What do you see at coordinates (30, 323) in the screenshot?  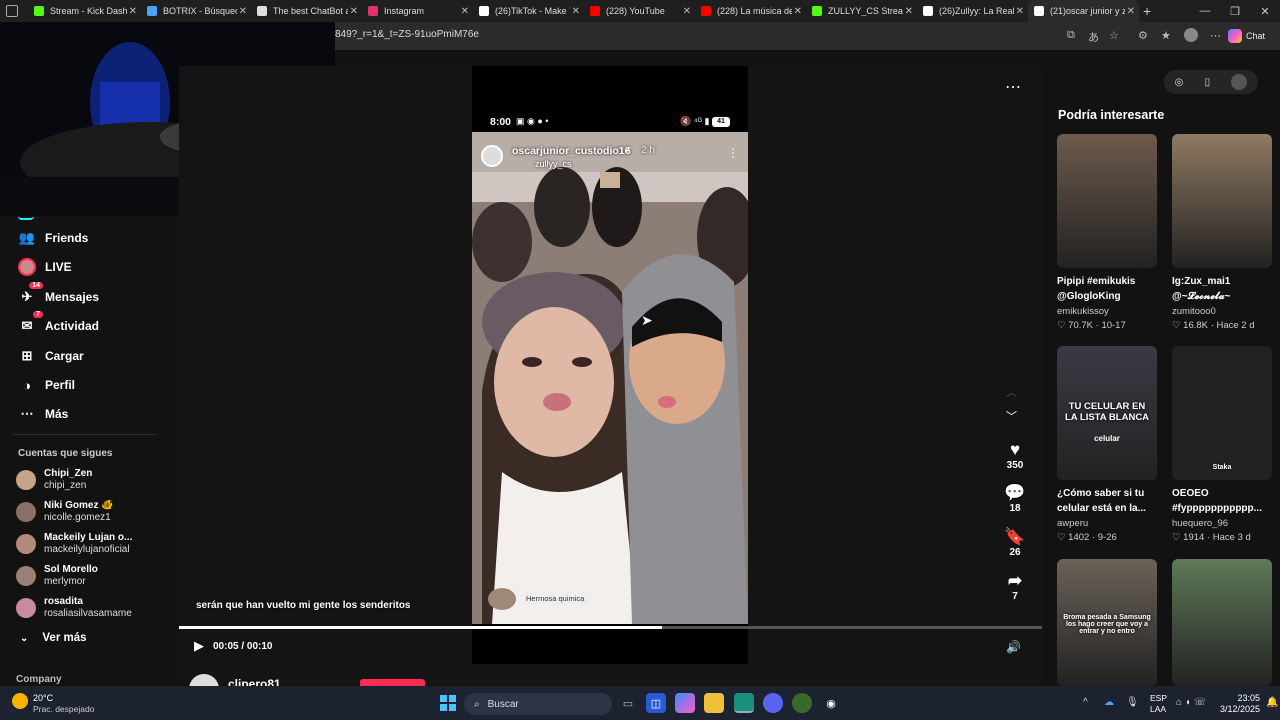 I see `activity-icon: ✉ 7` at bounding box center [30, 323].